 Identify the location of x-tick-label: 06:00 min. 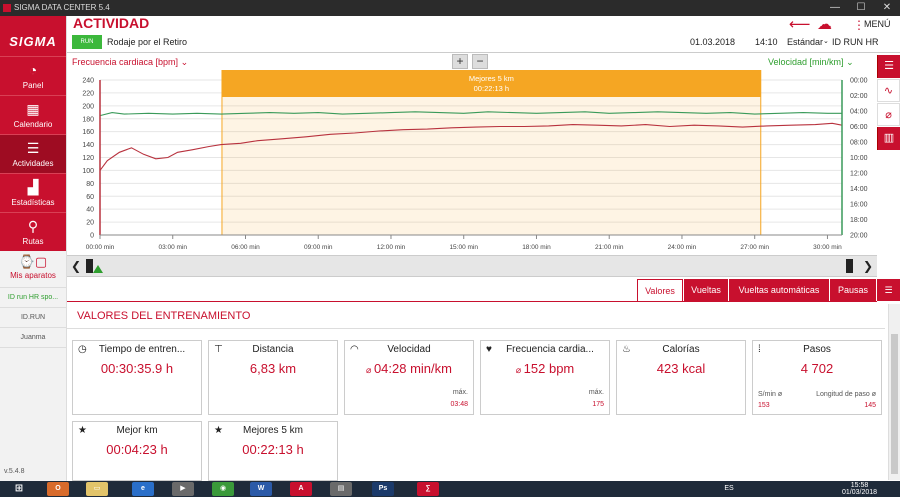
(245, 247).